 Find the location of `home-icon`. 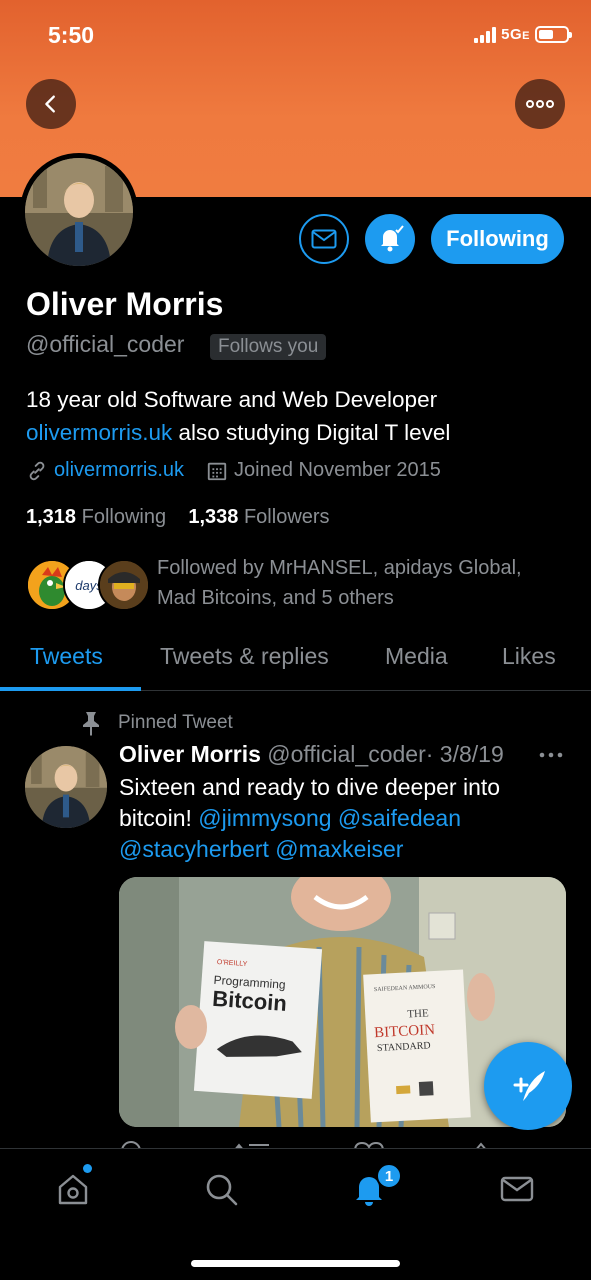

home-icon is located at coordinates (73, 1189).